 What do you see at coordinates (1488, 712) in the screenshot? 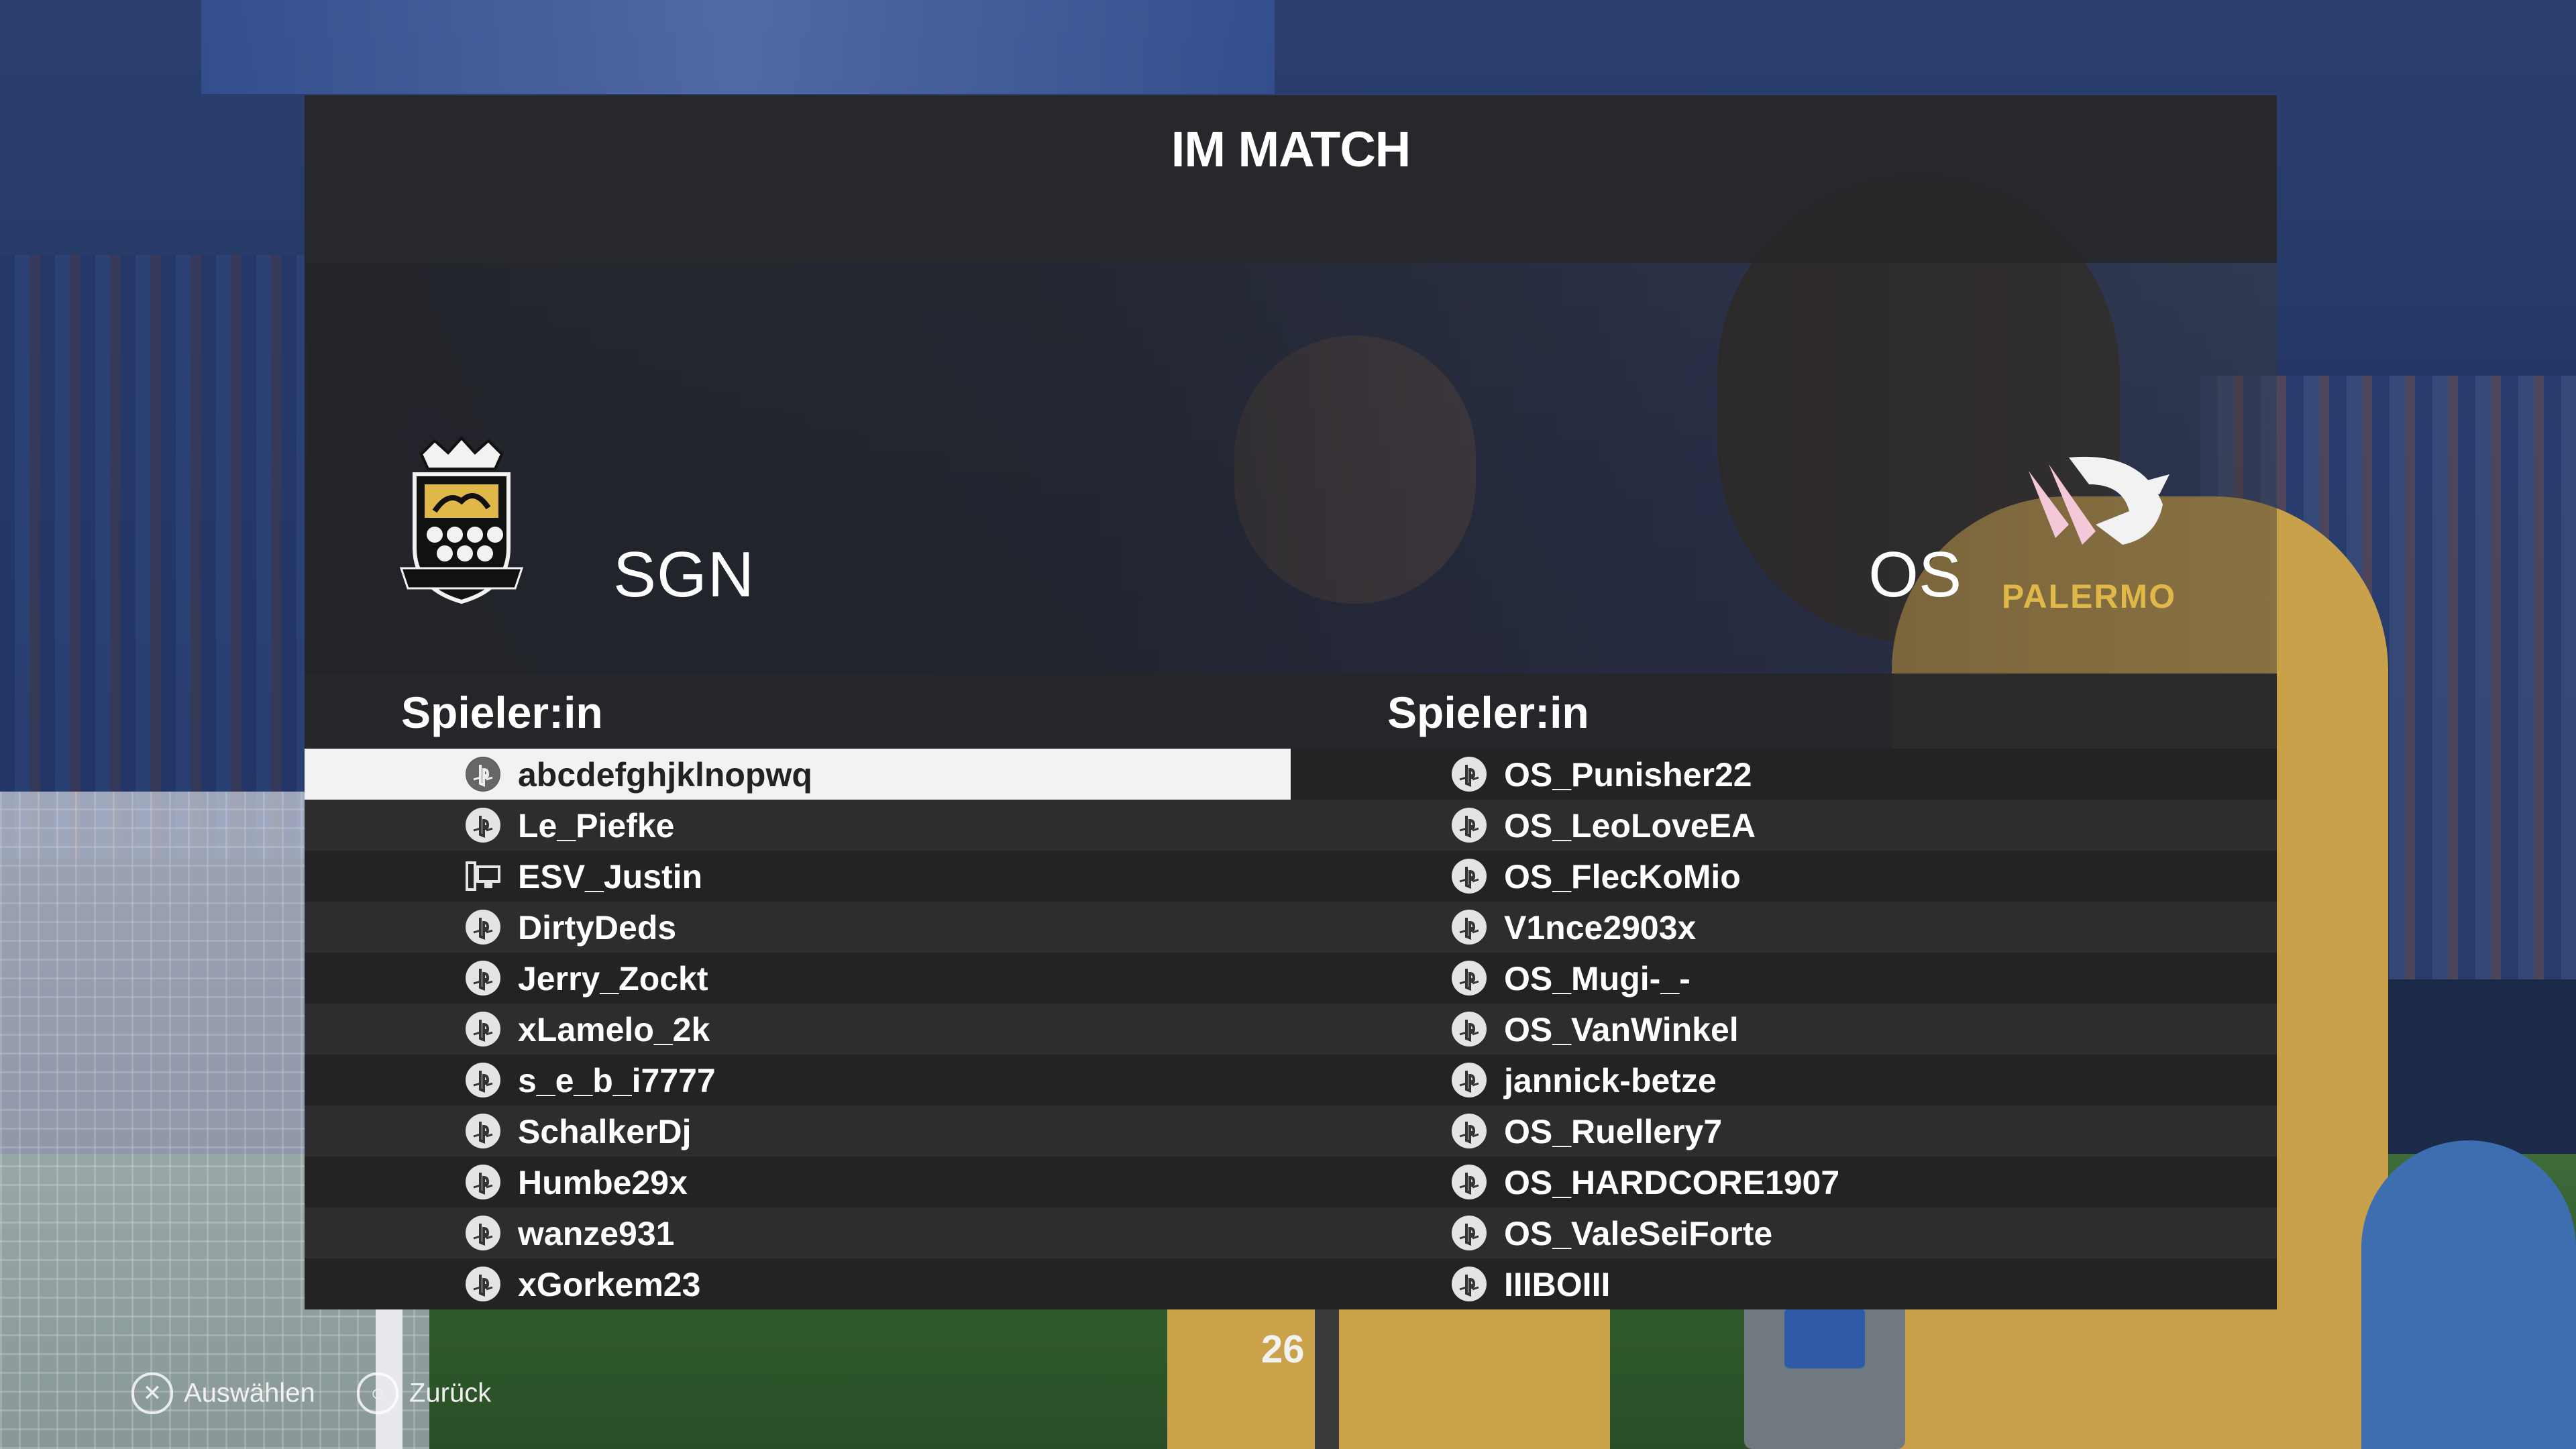
I see `away-column-header: Spieler:in` at bounding box center [1488, 712].